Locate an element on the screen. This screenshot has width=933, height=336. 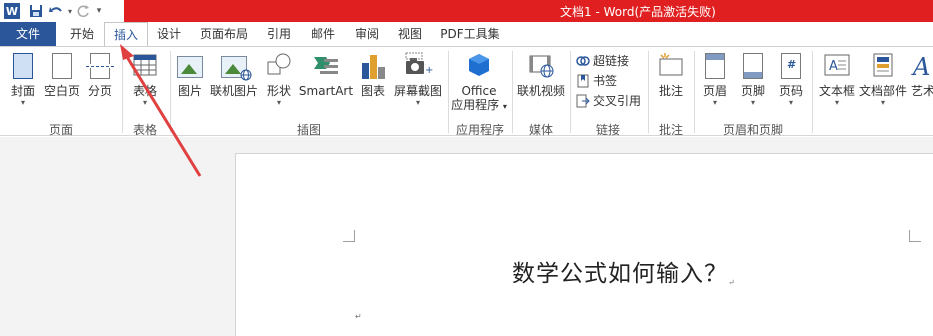
wordart-button: A 艺术 is located at coordinates (920, 74).